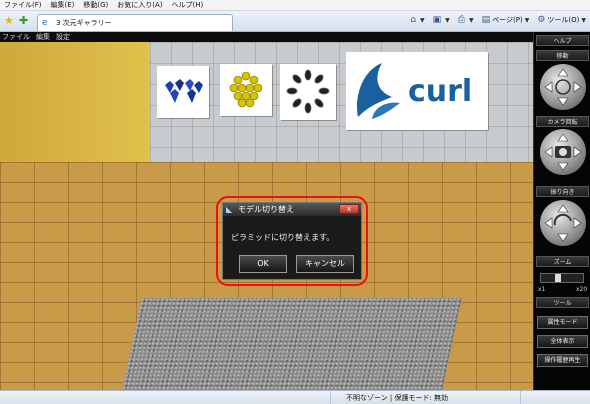 Image resolution: width=590 pixels, height=404 pixels. What do you see at coordinates (84, 23) in the screenshot?
I see `tab-title: 3 次元ギャラリー` at bounding box center [84, 23].